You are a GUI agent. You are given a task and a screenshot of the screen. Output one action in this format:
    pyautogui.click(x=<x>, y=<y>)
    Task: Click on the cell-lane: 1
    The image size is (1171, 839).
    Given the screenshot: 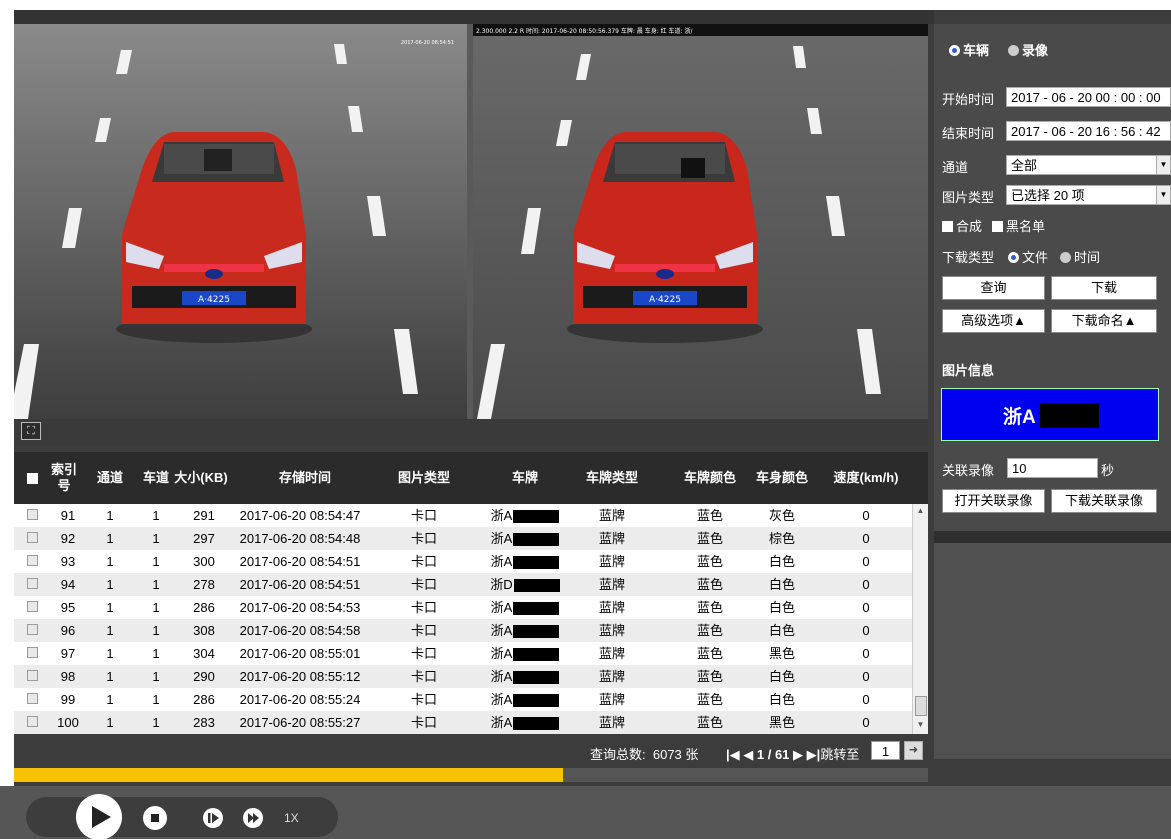 What is the action you would take?
    pyautogui.click(x=156, y=538)
    